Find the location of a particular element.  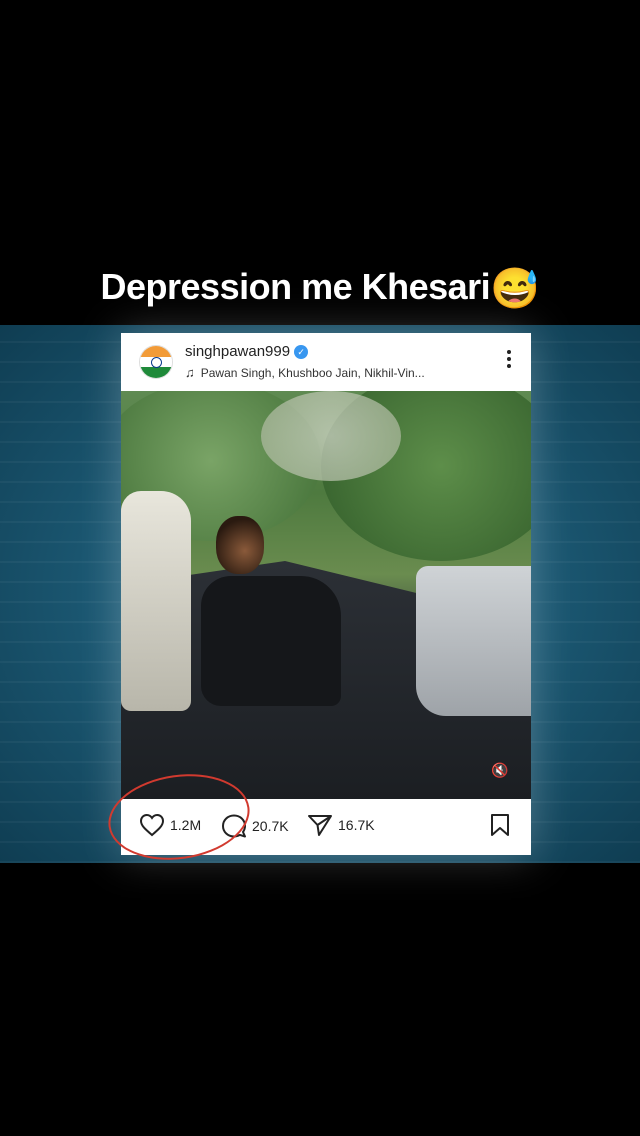

more-options-button is located at coordinates (509, 359).